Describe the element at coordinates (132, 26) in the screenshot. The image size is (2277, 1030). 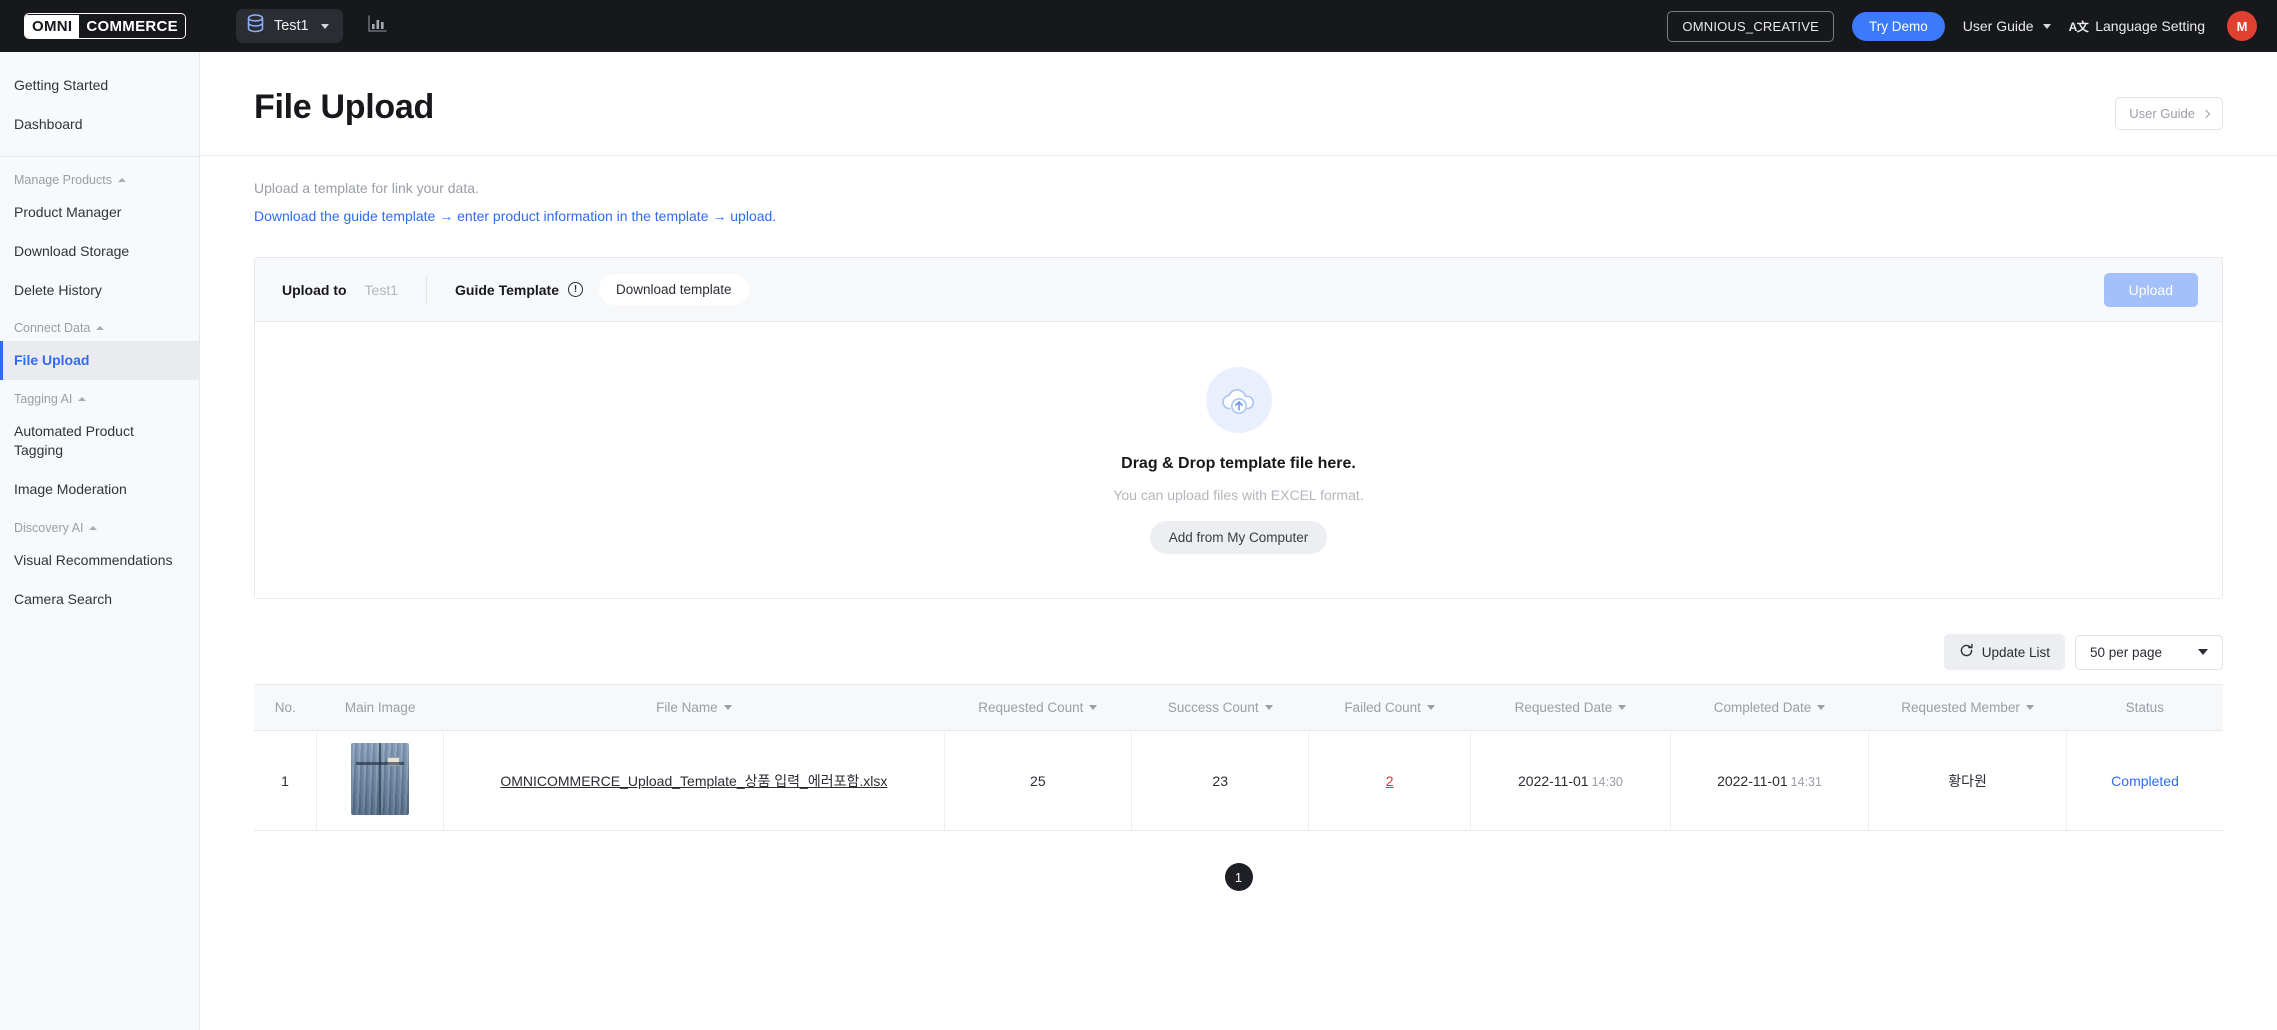
I see `logo-text-commerce: COMMERCE` at that location.